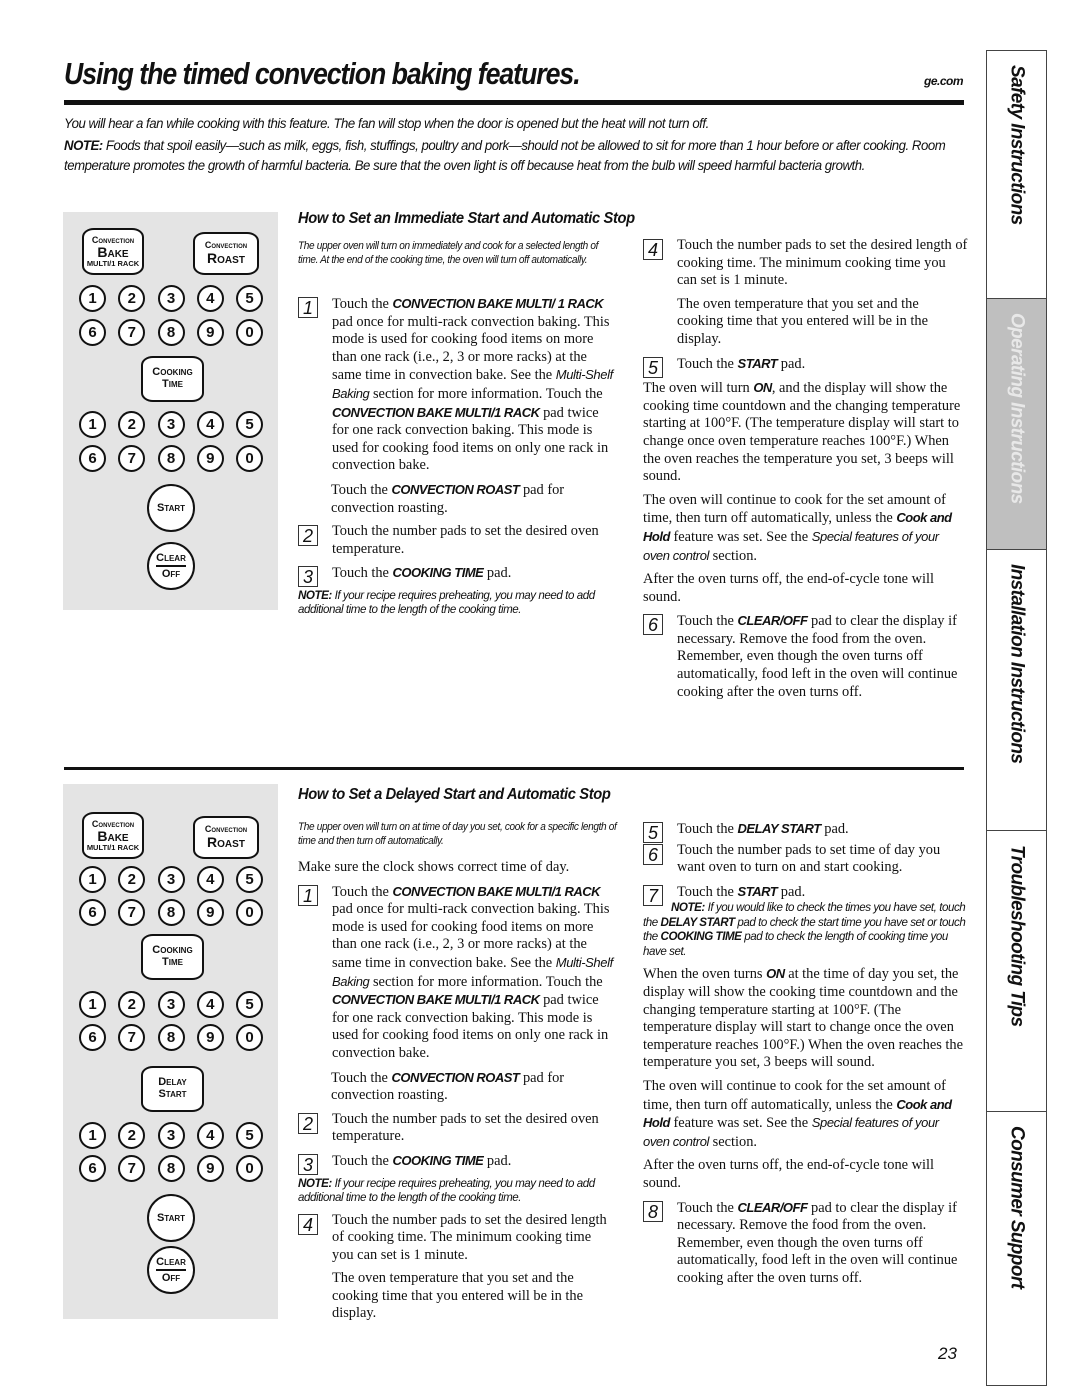 Image resolution: width=1080 pixels, height=1397 pixels. I want to click on tab-installation-instructions: Installation Instructions, so click(1016, 690).